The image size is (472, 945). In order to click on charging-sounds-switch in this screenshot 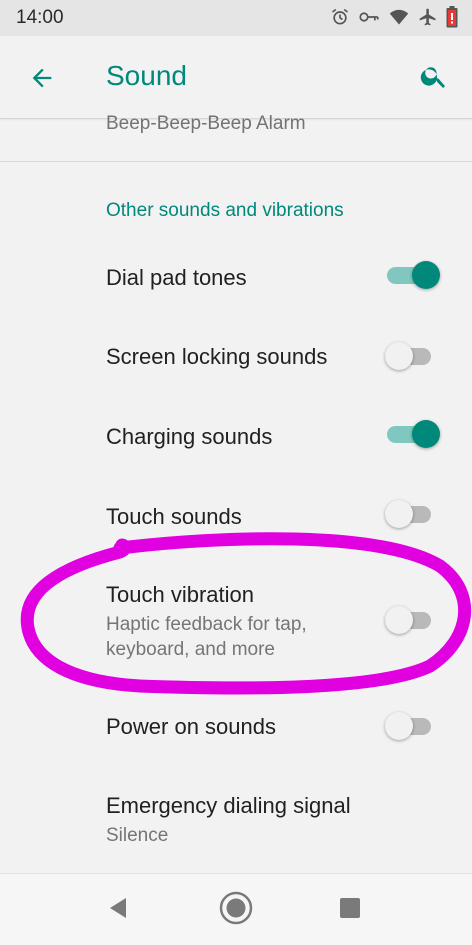, I will do `click(412, 434)`.